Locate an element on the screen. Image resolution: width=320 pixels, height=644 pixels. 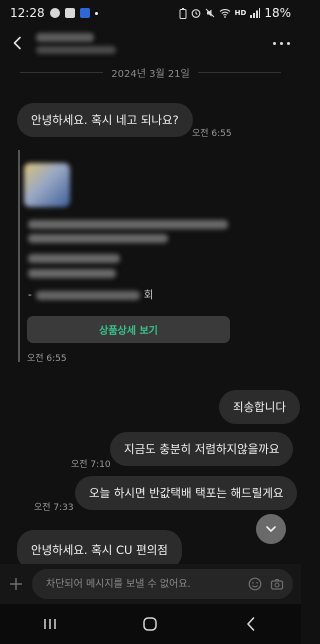
wifi-icon is located at coordinates (225, 13).